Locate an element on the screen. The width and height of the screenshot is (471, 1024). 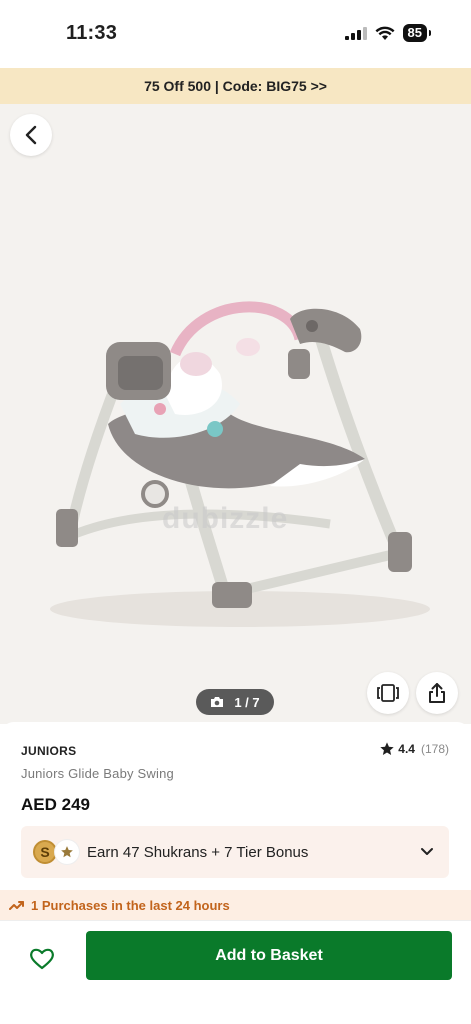
back-button is located at coordinates (31, 135).